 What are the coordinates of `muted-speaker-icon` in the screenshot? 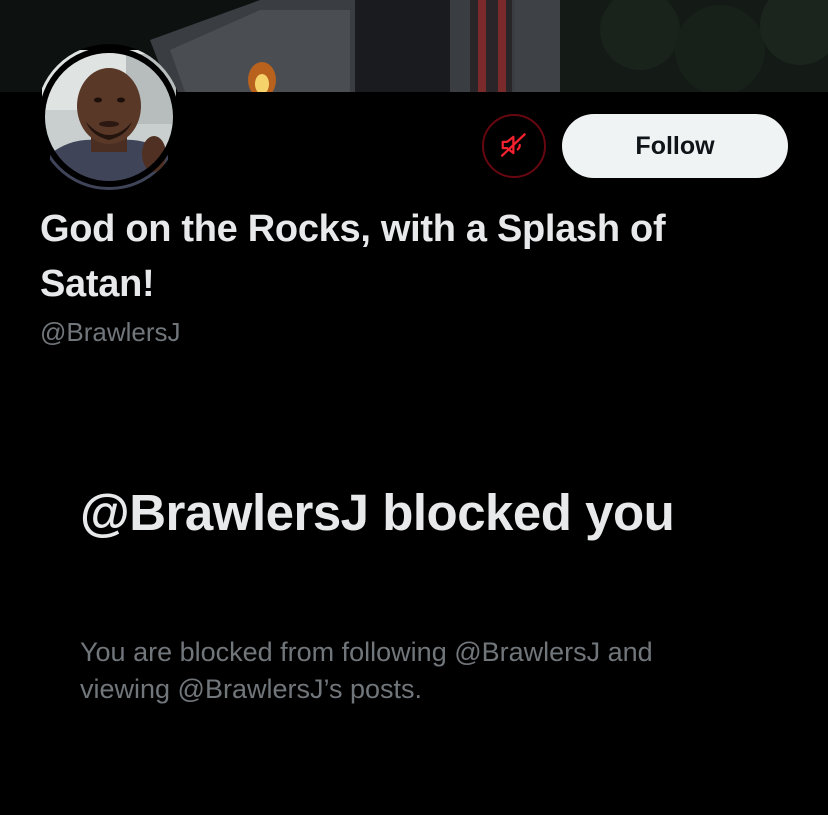 It's located at (514, 146).